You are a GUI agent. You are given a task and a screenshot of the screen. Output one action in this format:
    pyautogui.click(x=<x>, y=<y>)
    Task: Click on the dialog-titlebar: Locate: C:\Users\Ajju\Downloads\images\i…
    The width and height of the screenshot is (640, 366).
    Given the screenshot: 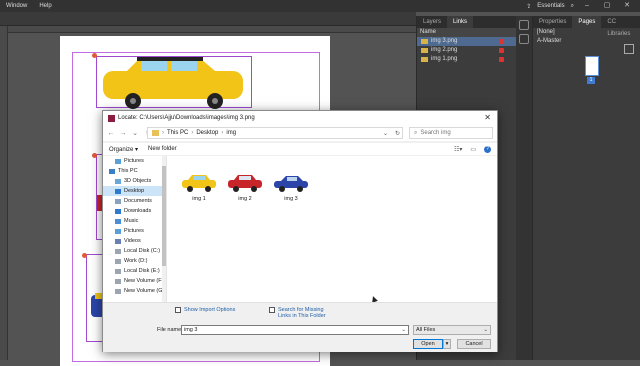 What is the action you would take?
    pyautogui.click(x=300, y=118)
    